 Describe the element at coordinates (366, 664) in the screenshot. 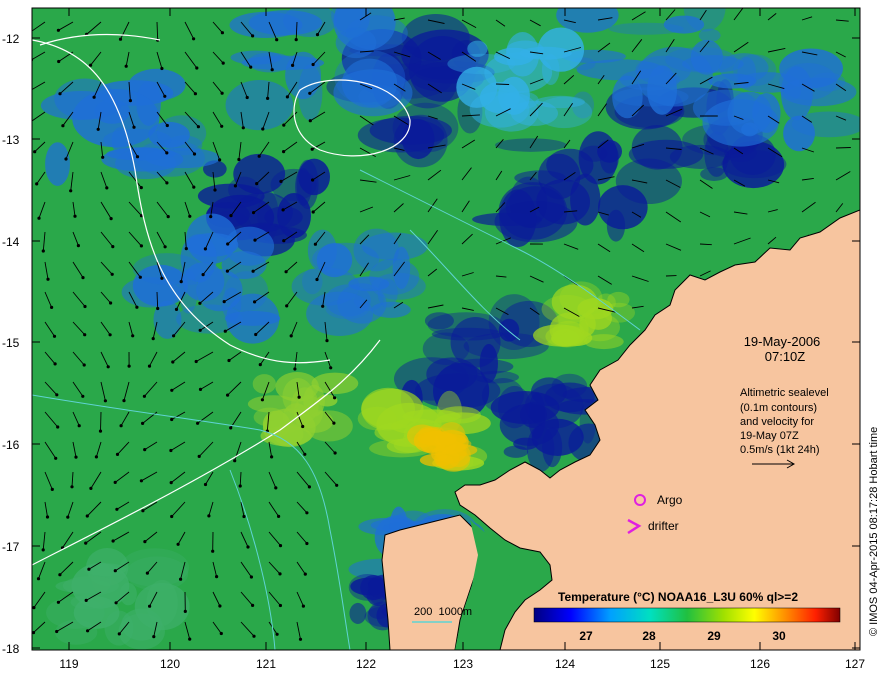

I see `lon-tick-label: 122` at that location.